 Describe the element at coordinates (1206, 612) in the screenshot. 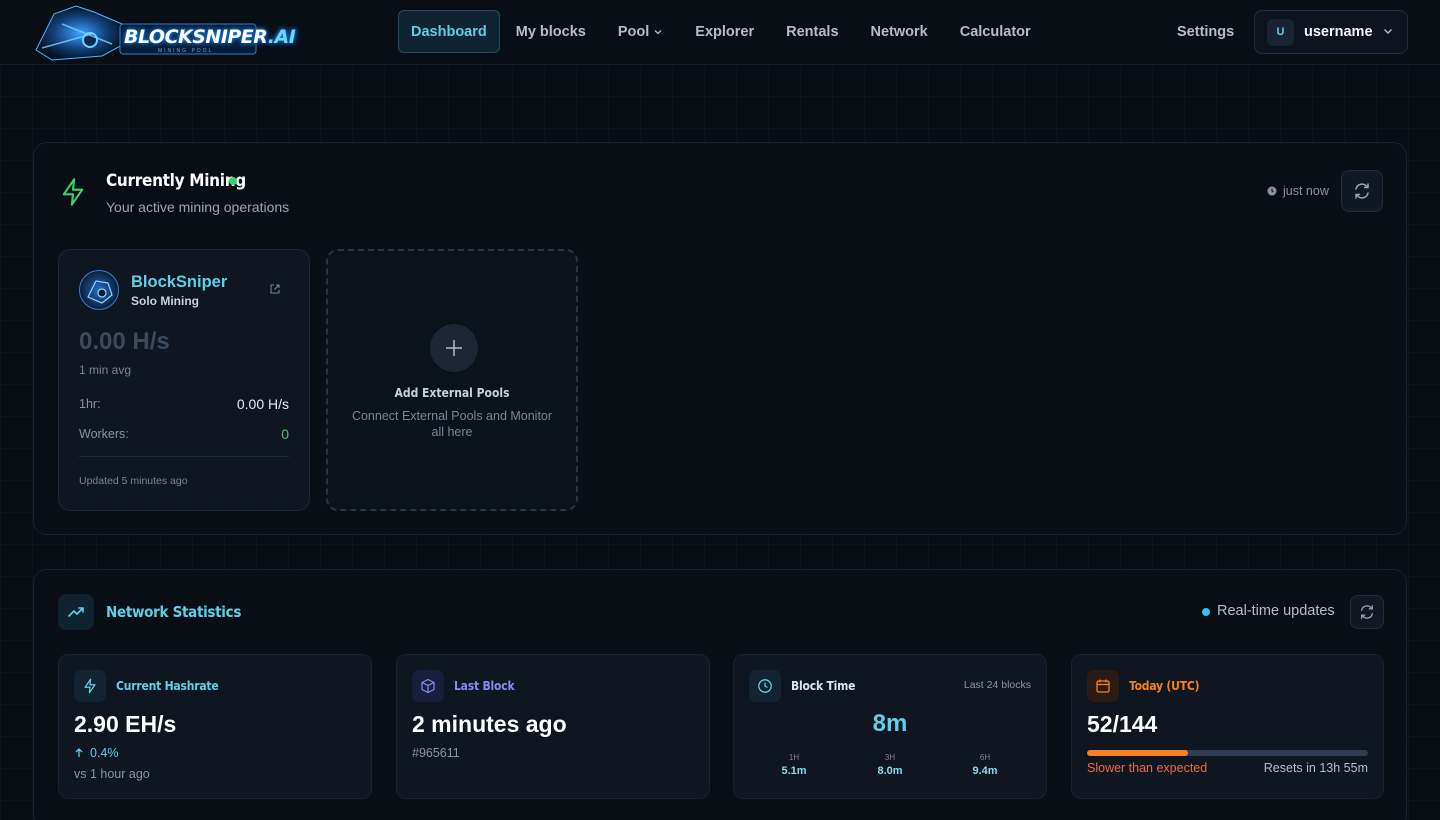

I see `realtime-indicator` at that location.